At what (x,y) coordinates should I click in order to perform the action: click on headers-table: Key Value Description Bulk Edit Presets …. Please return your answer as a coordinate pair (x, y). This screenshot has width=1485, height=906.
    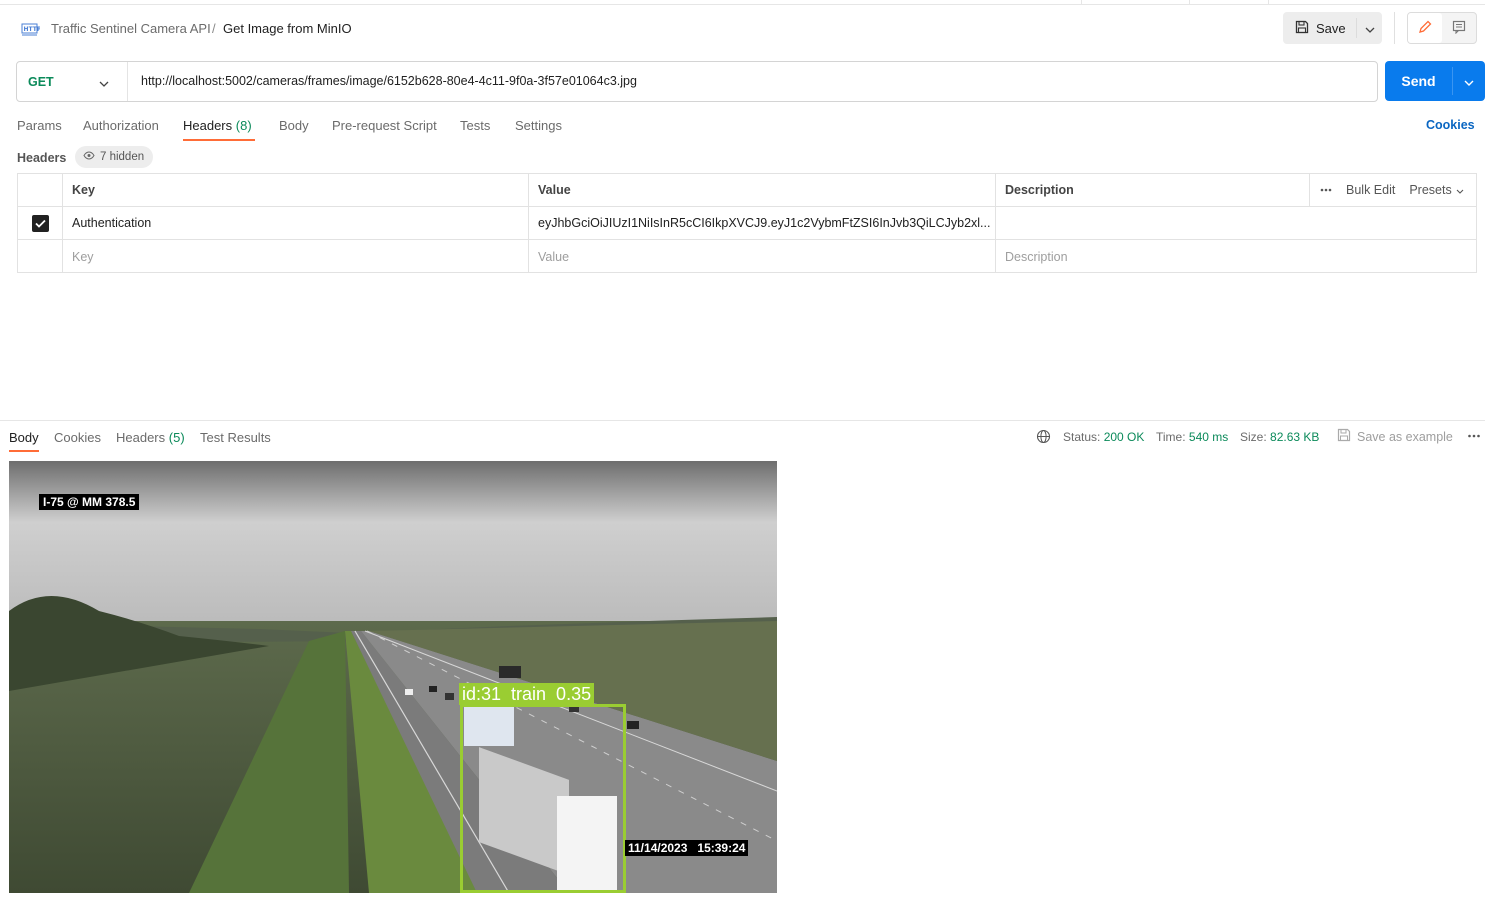
    Looking at the image, I should click on (747, 223).